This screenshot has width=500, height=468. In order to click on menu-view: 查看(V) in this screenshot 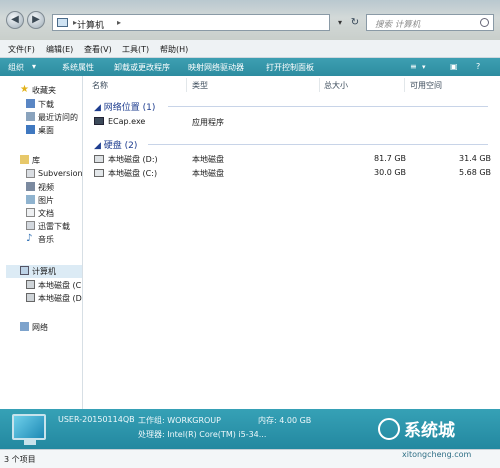, I will do `click(98, 49)`.